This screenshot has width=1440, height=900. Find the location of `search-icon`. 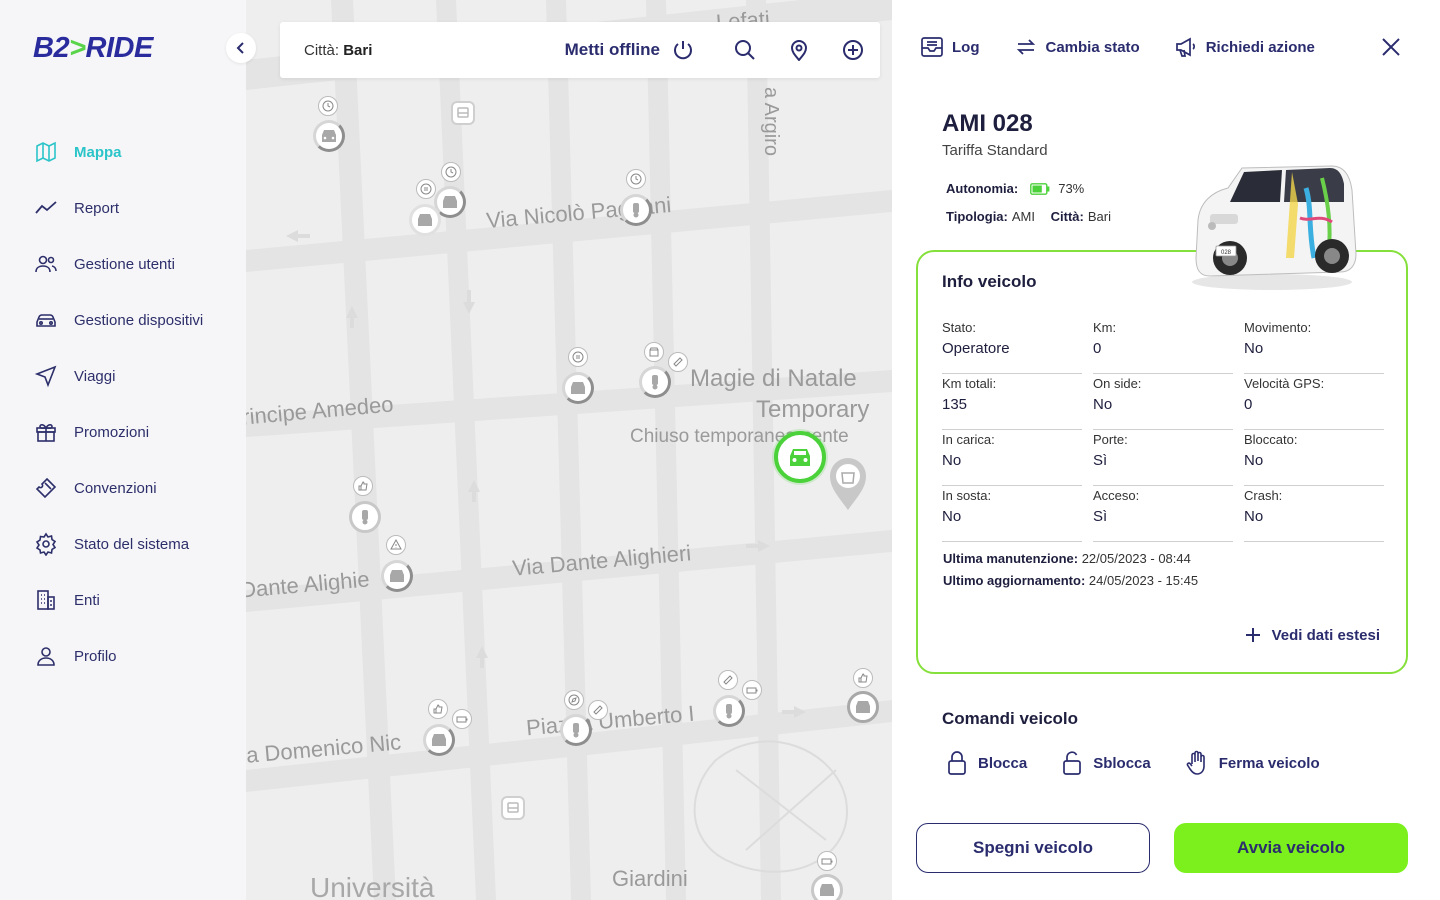

search-icon is located at coordinates (745, 50).